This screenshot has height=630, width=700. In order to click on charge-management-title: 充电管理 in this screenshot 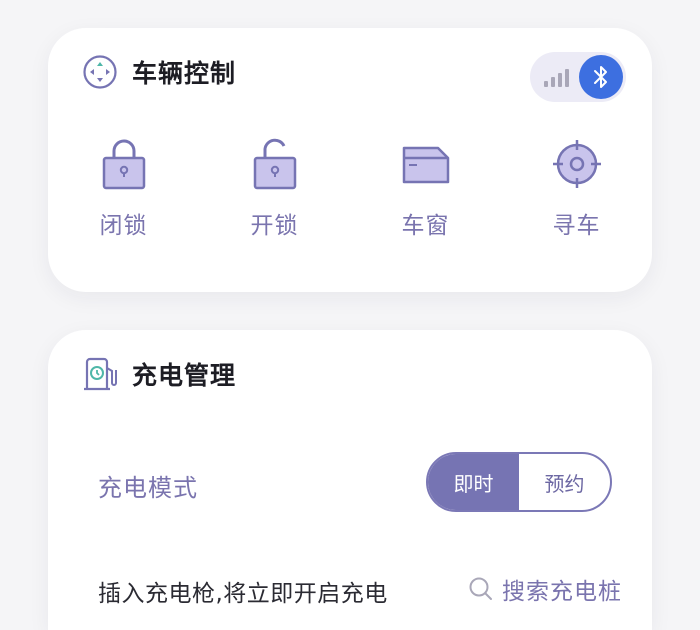, I will do `click(184, 375)`.